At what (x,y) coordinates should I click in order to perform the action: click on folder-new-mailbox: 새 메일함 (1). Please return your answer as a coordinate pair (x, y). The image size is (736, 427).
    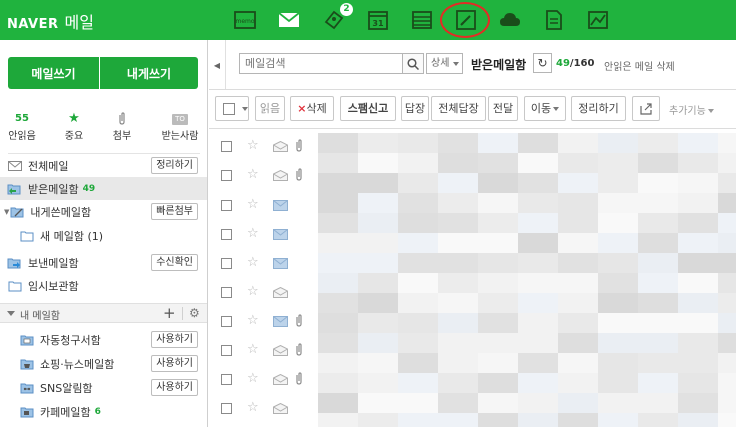
    Looking at the image, I should click on (103, 235).